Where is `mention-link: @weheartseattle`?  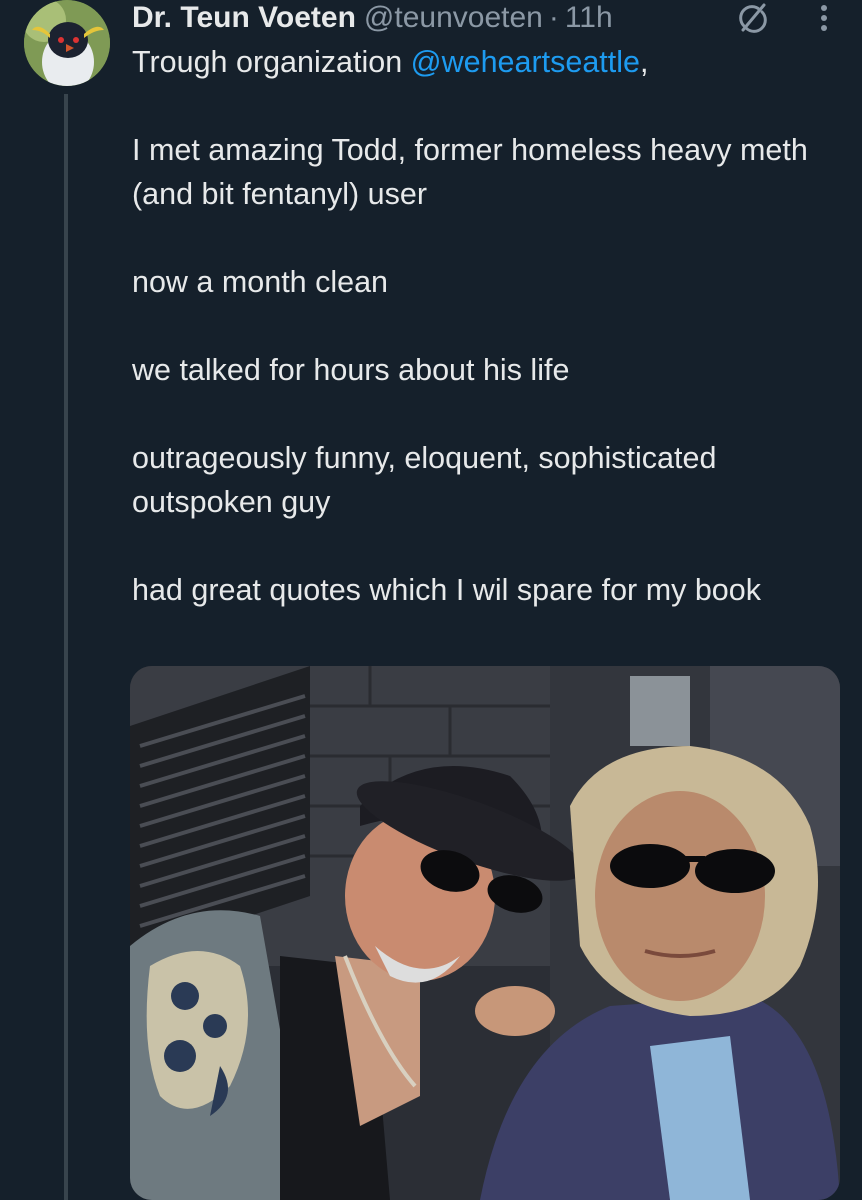 mention-link: @weheartseattle is located at coordinates (525, 62).